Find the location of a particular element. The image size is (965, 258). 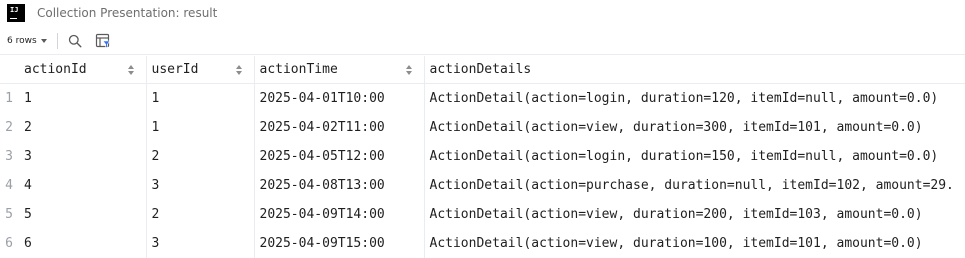

search-icon is located at coordinates (75, 41).